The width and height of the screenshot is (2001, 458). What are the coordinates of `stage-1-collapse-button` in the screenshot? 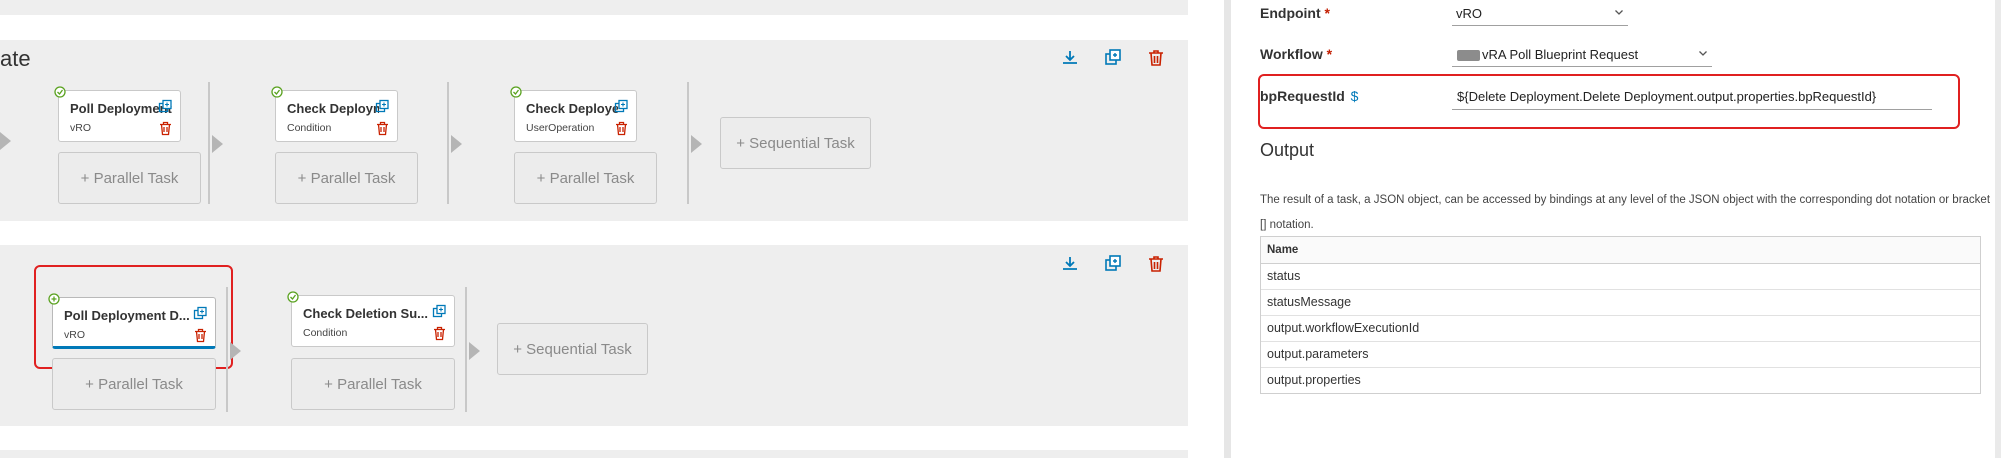 It's located at (1070, 58).